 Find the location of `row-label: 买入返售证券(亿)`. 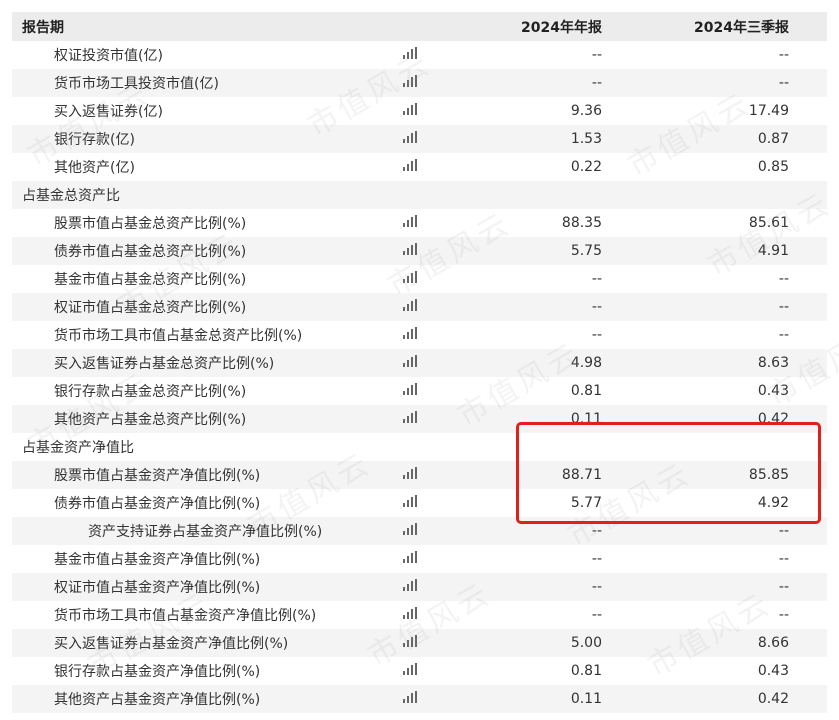

row-label: 买入返售证券(亿) is located at coordinates (108, 112).